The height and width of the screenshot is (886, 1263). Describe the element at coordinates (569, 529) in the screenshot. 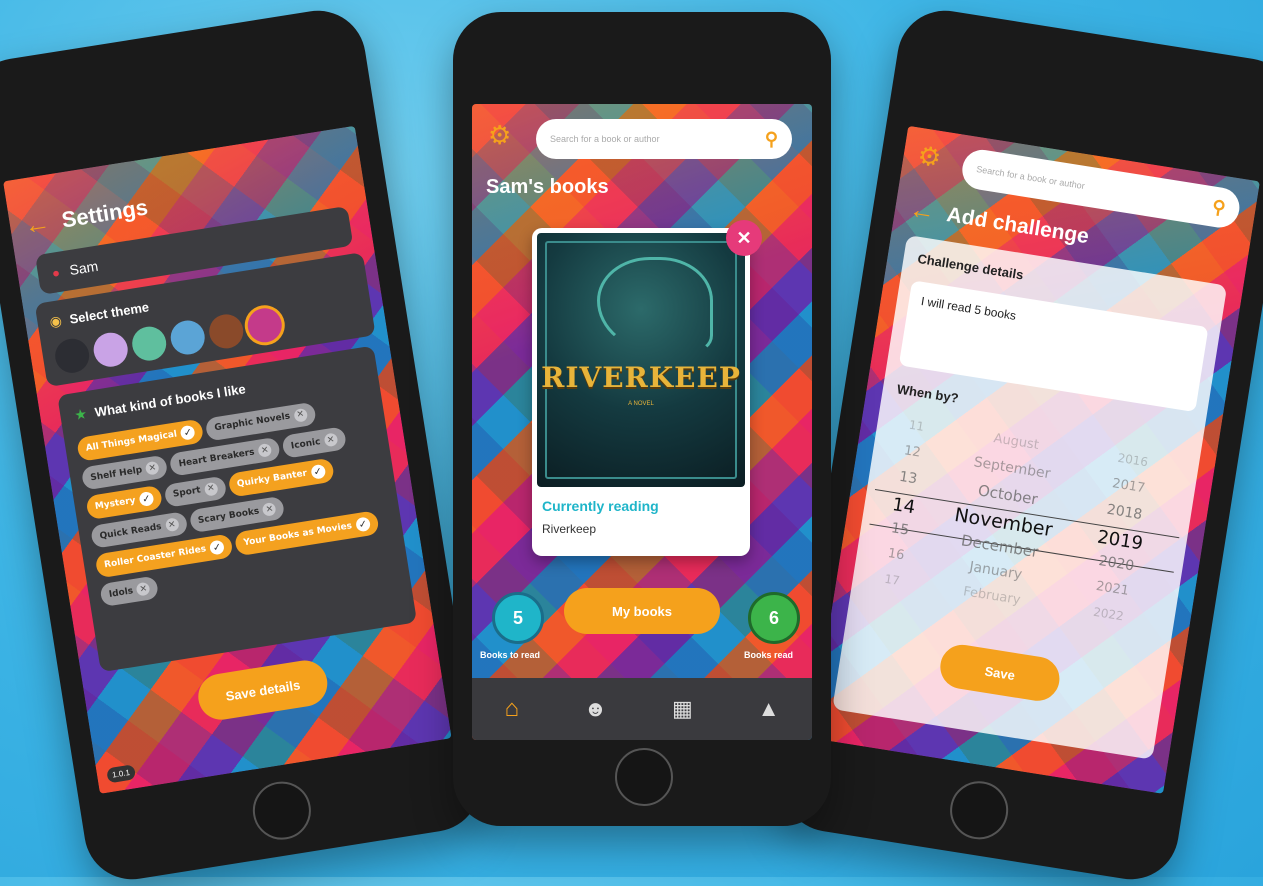

I see `book-name: Riverkeep` at that location.